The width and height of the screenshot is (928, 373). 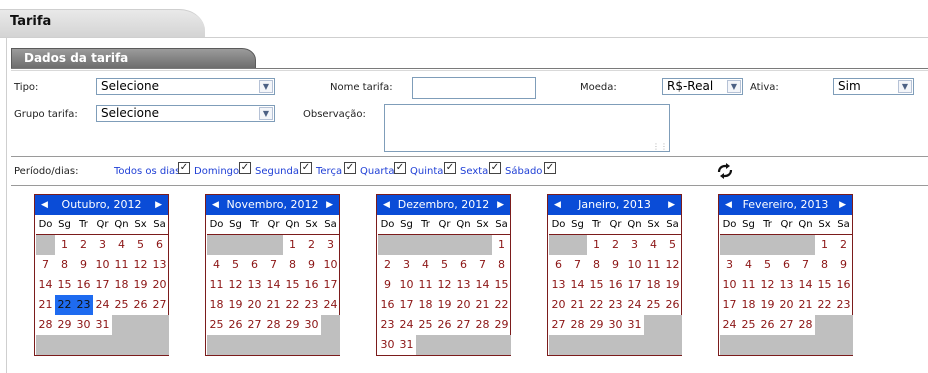 What do you see at coordinates (873, 86) in the screenshot?
I see `ativa-select: Sim ▼` at bounding box center [873, 86].